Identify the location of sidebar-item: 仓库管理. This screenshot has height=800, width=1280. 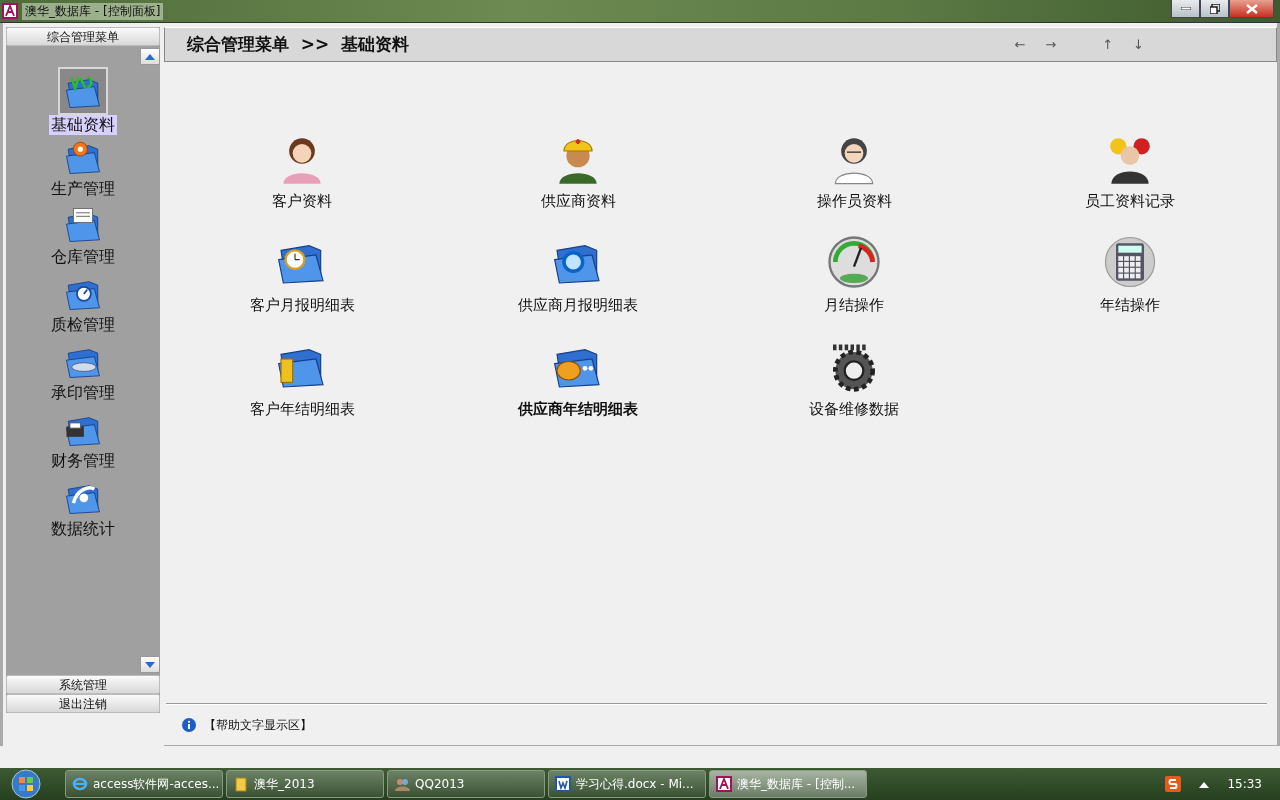
(83, 237).